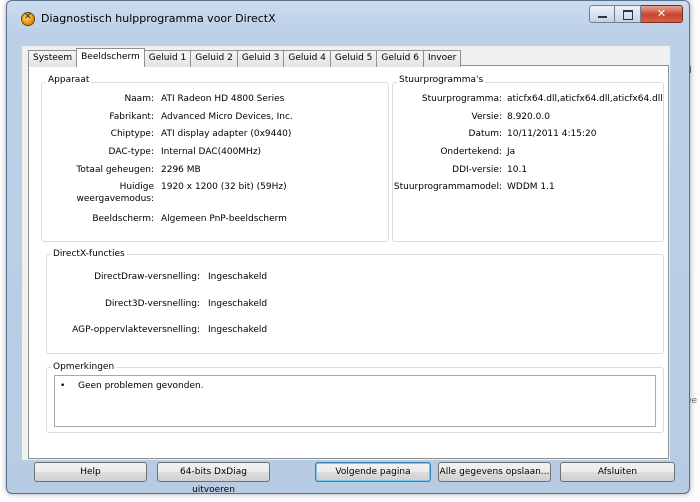  Describe the element at coordinates (585, 99) in the screenshot. I see `driver-files-value: aticfx64.dll,aticfx64.dll,aticfx64.dll` at that location.